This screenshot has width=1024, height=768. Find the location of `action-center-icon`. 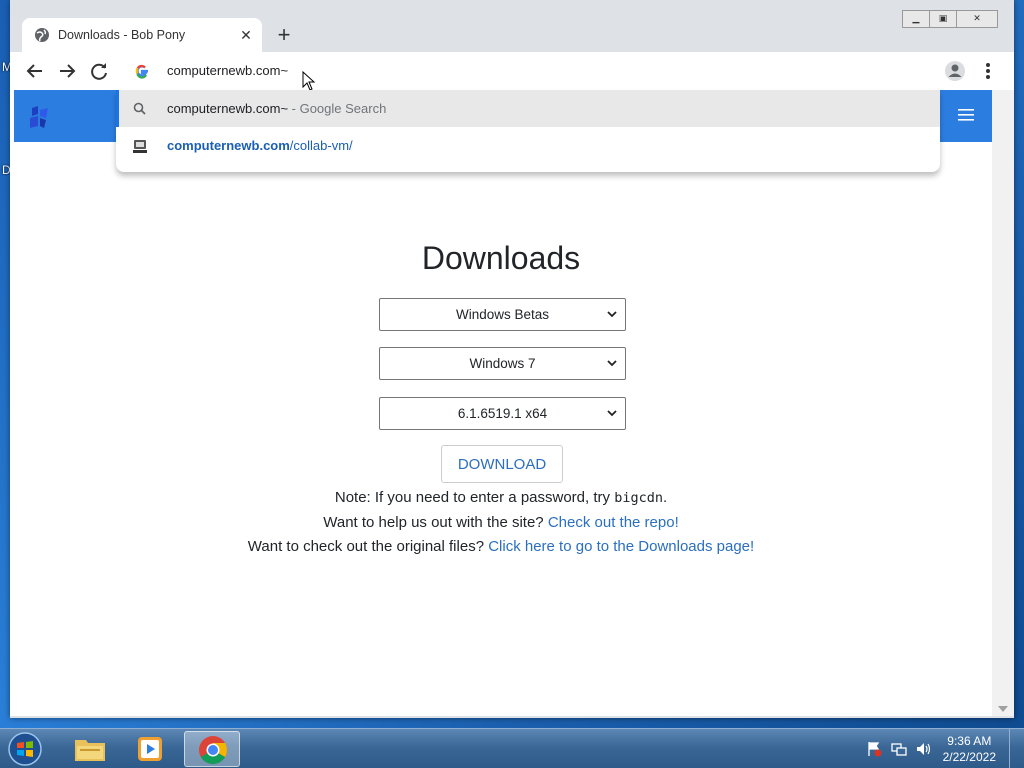

action-center-icon is located at coordinates (874, 749).